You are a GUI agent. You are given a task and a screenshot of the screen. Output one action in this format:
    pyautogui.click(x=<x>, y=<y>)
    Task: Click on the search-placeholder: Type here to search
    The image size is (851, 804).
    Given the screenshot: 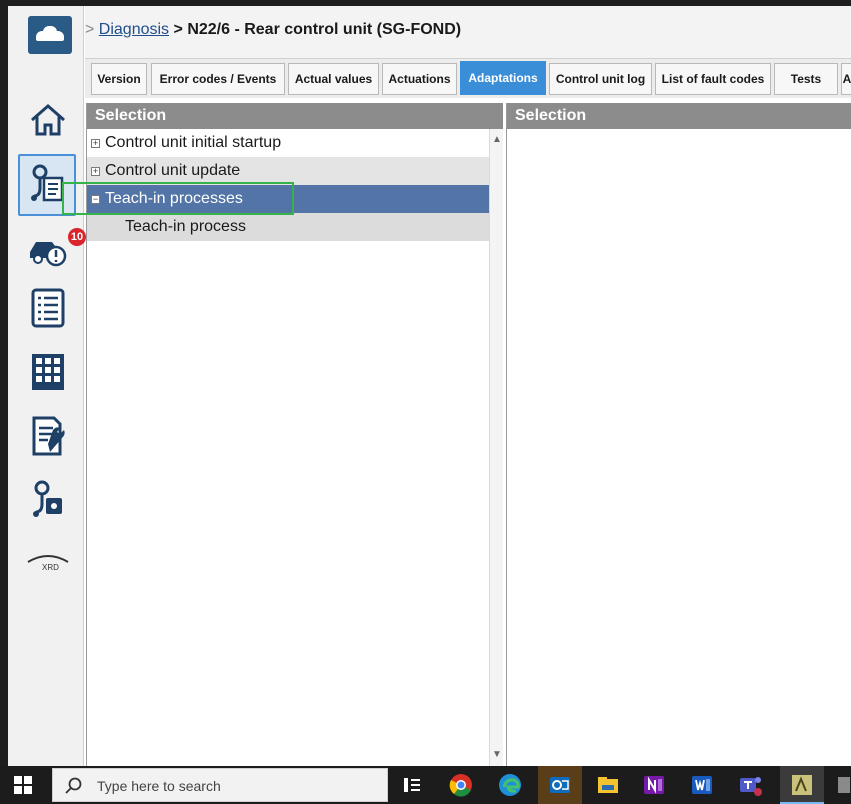 What is the action you would take?
    pyautogui.click(x=159, y=786)
    